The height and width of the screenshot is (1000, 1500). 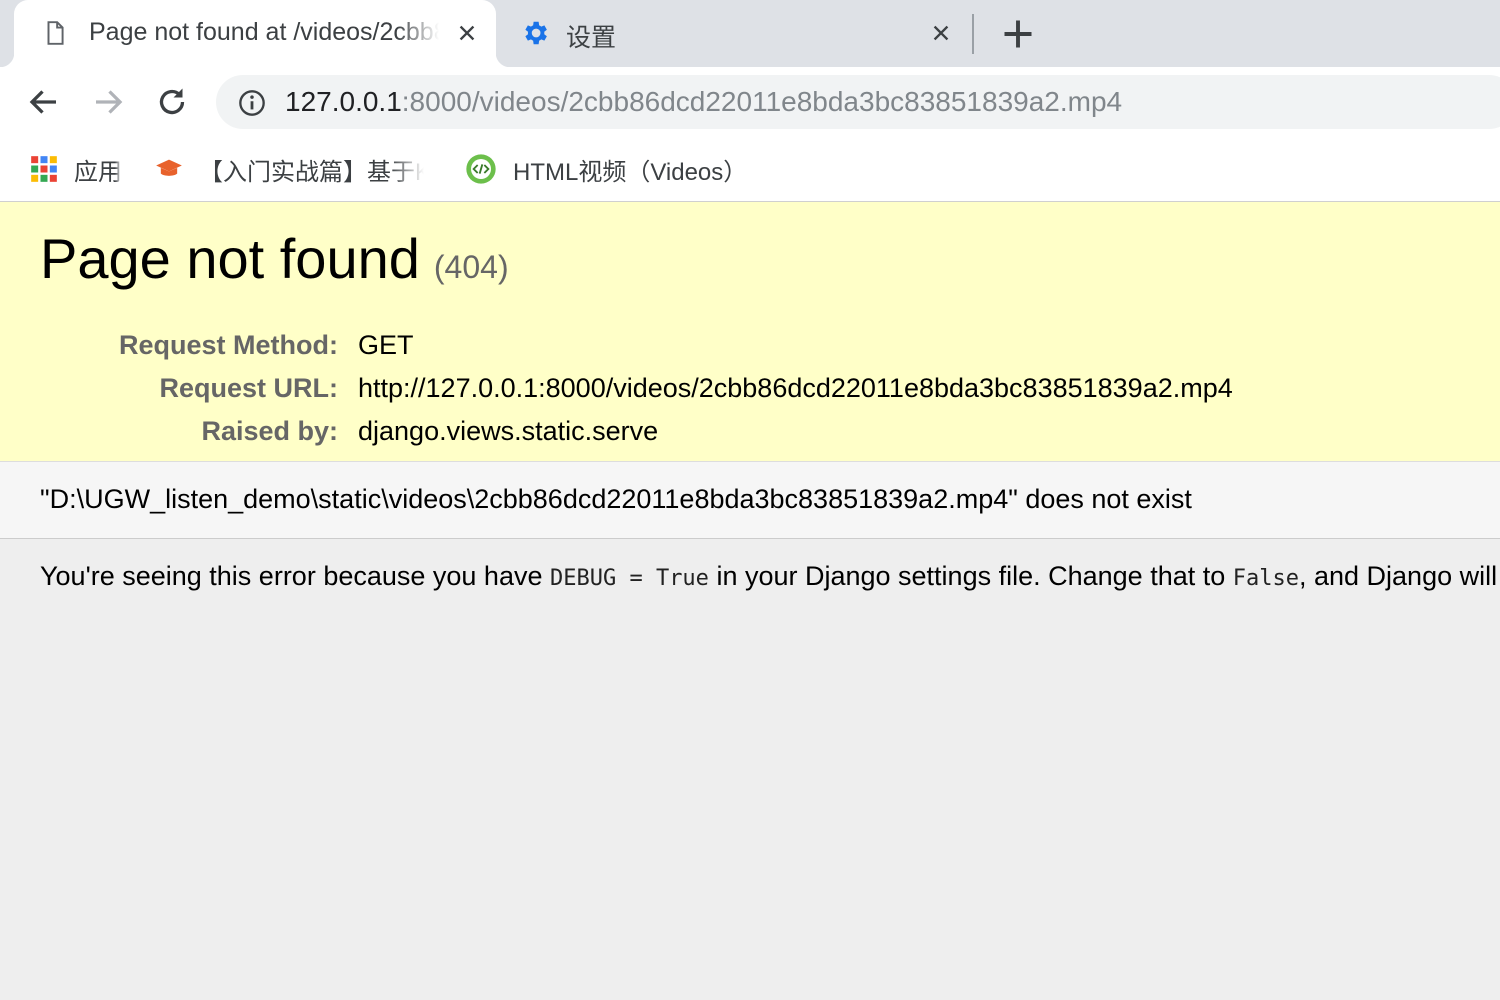 I want to click on debug-code: DEBUG = True, so click(x=629, y=578).